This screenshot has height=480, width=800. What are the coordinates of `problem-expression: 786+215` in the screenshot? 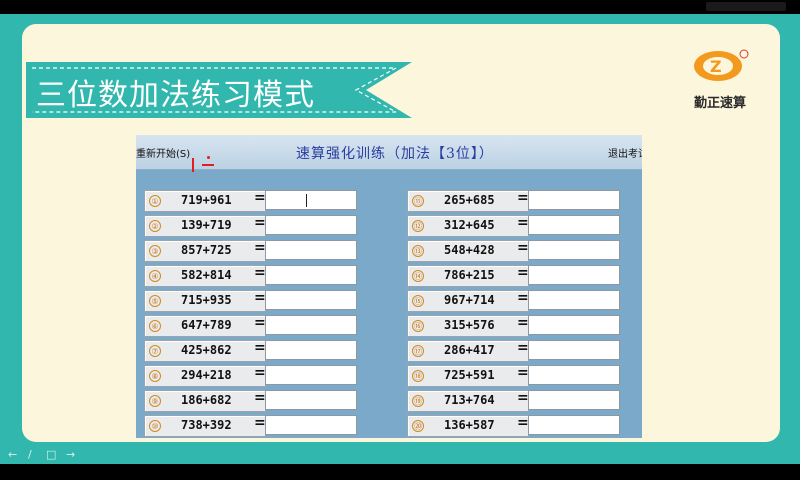 It's located at (469, 275).